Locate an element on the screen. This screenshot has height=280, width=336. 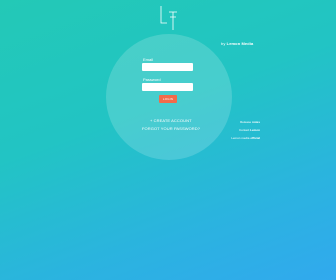
email-label: Email is located at coordinates (148, 59).